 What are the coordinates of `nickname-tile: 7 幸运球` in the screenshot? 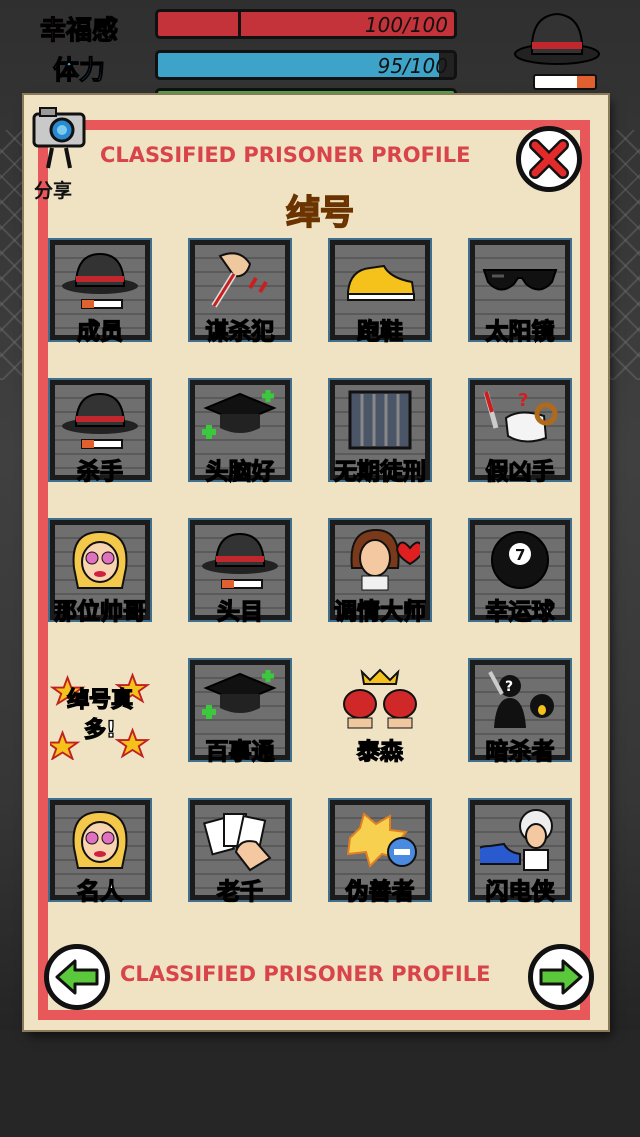 It's located at (520, 573).